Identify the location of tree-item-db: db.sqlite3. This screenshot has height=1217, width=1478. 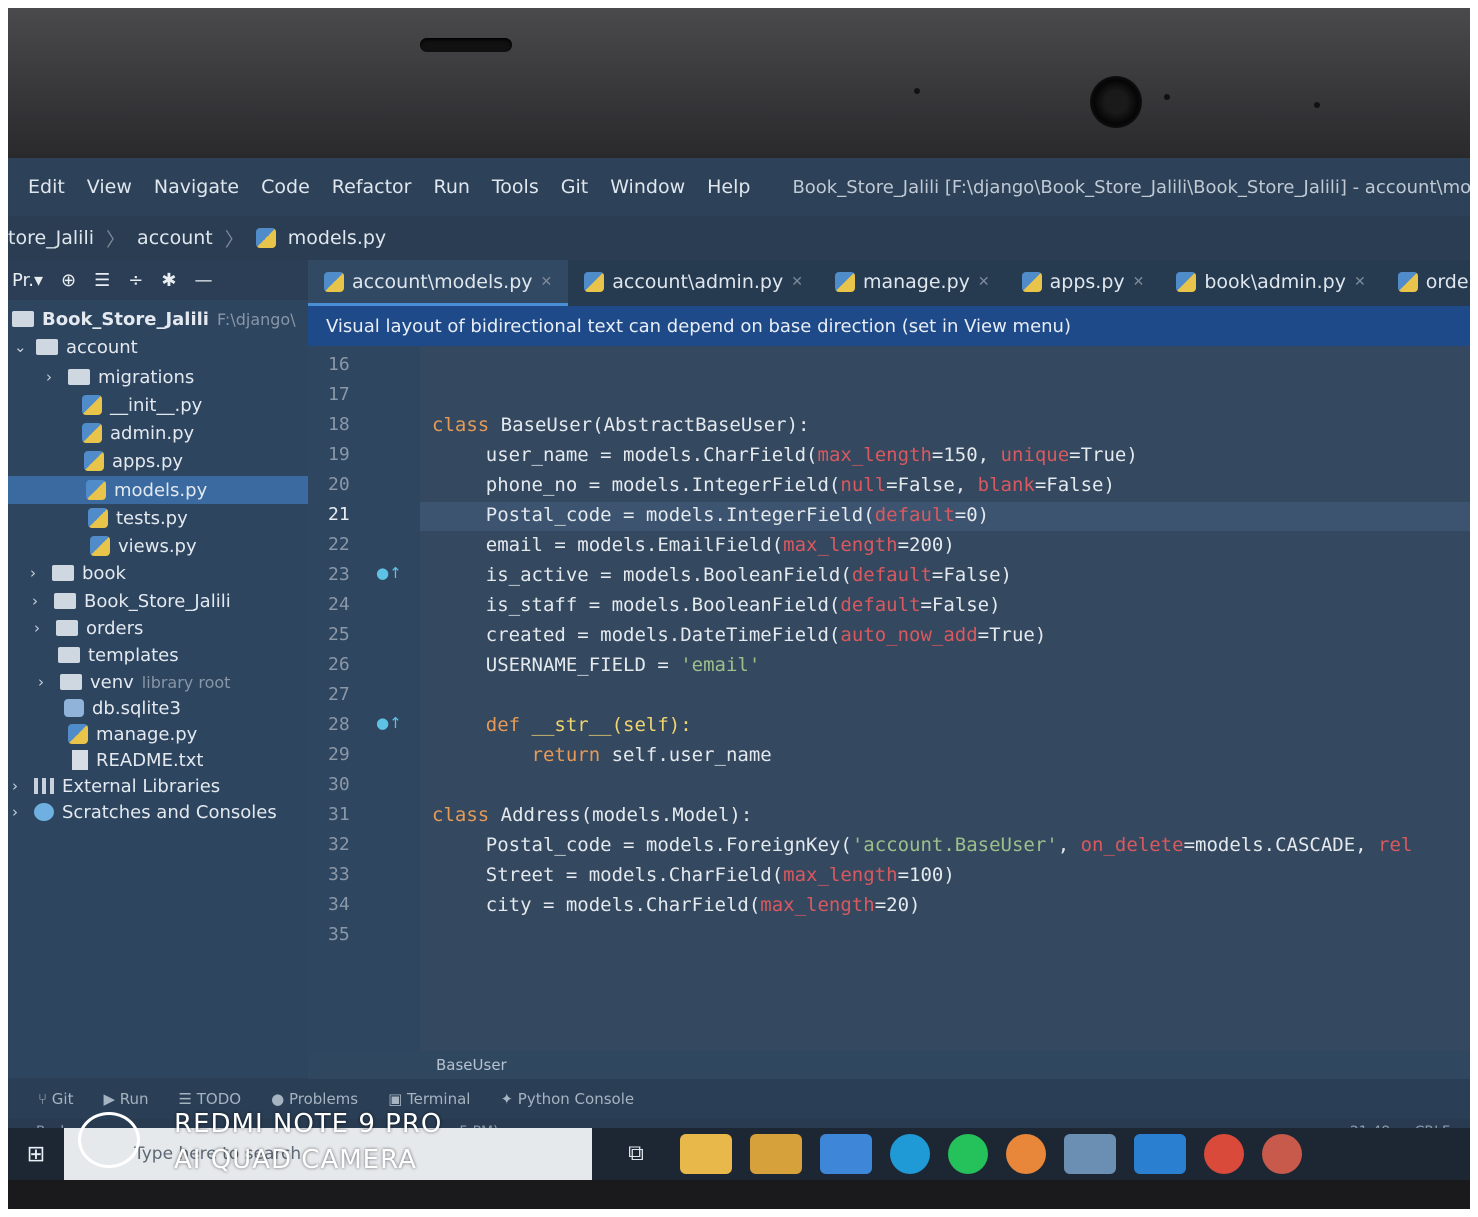
(122, 708).